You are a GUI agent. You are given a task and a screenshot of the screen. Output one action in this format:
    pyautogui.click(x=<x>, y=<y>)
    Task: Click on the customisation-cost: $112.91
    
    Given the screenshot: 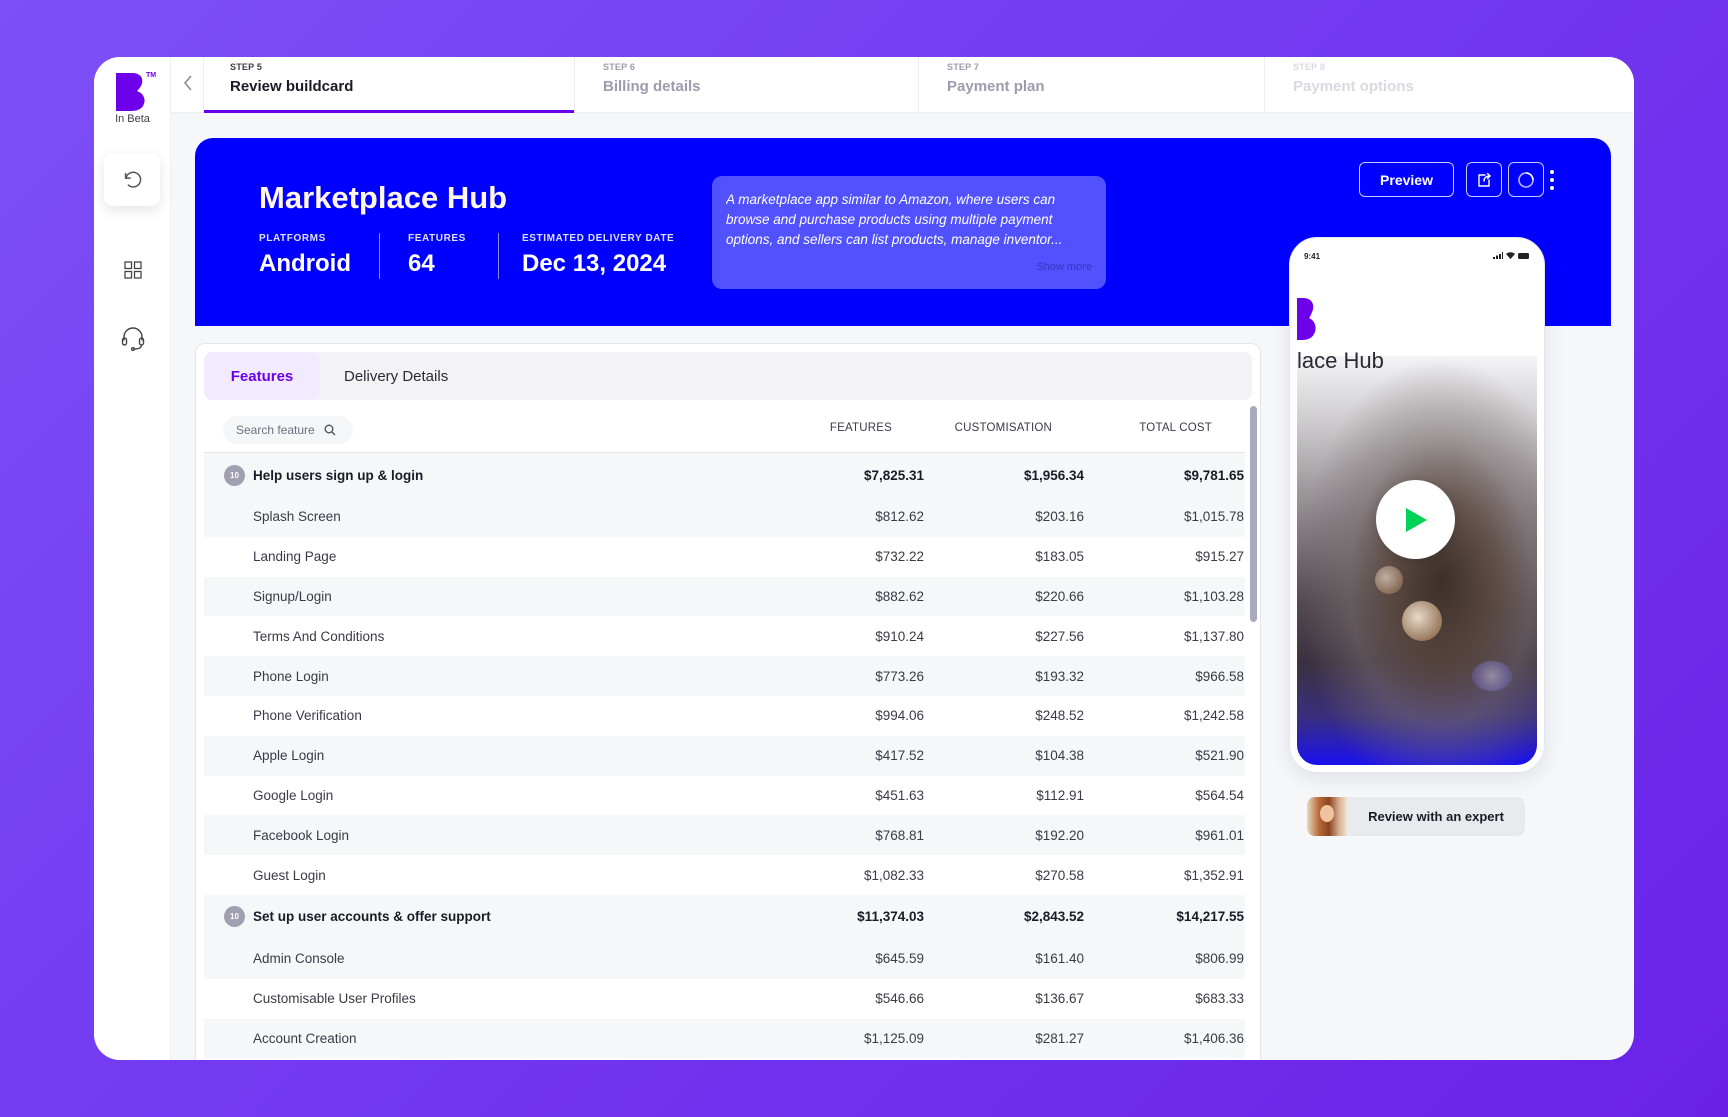 What is the action you would take?
    pyautogui.click(x=1060, y=795)
    